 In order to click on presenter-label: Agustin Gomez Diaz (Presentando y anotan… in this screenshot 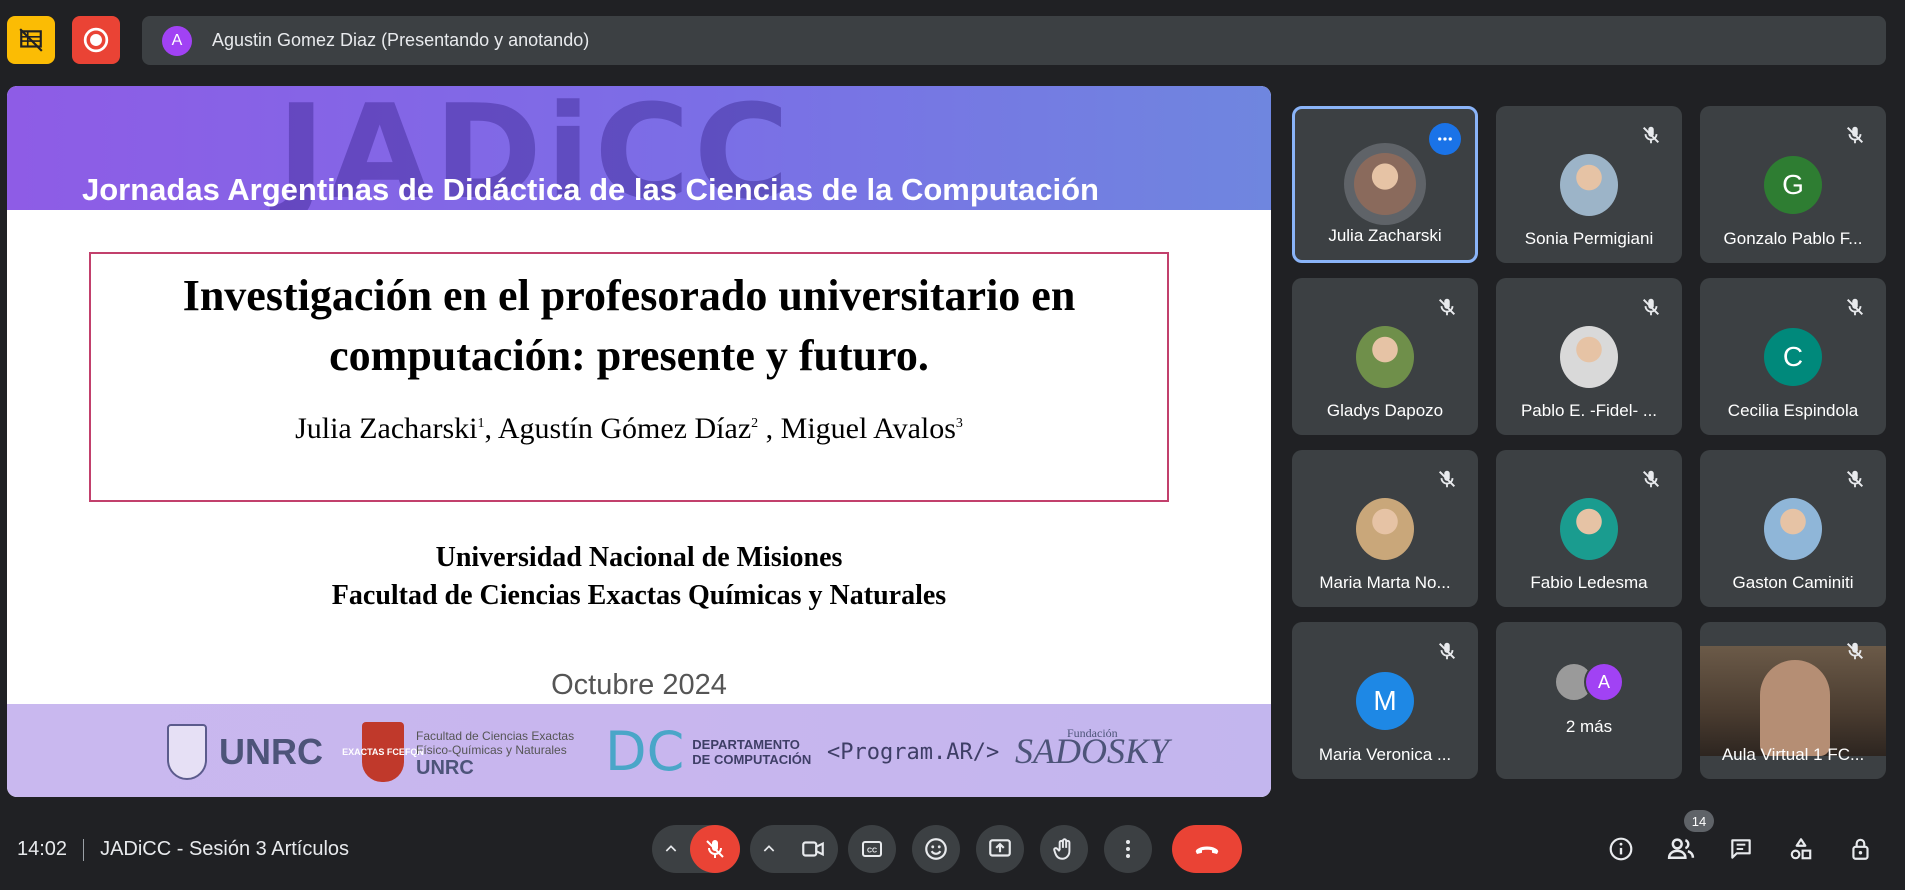, I will do `click(401, 40)`.